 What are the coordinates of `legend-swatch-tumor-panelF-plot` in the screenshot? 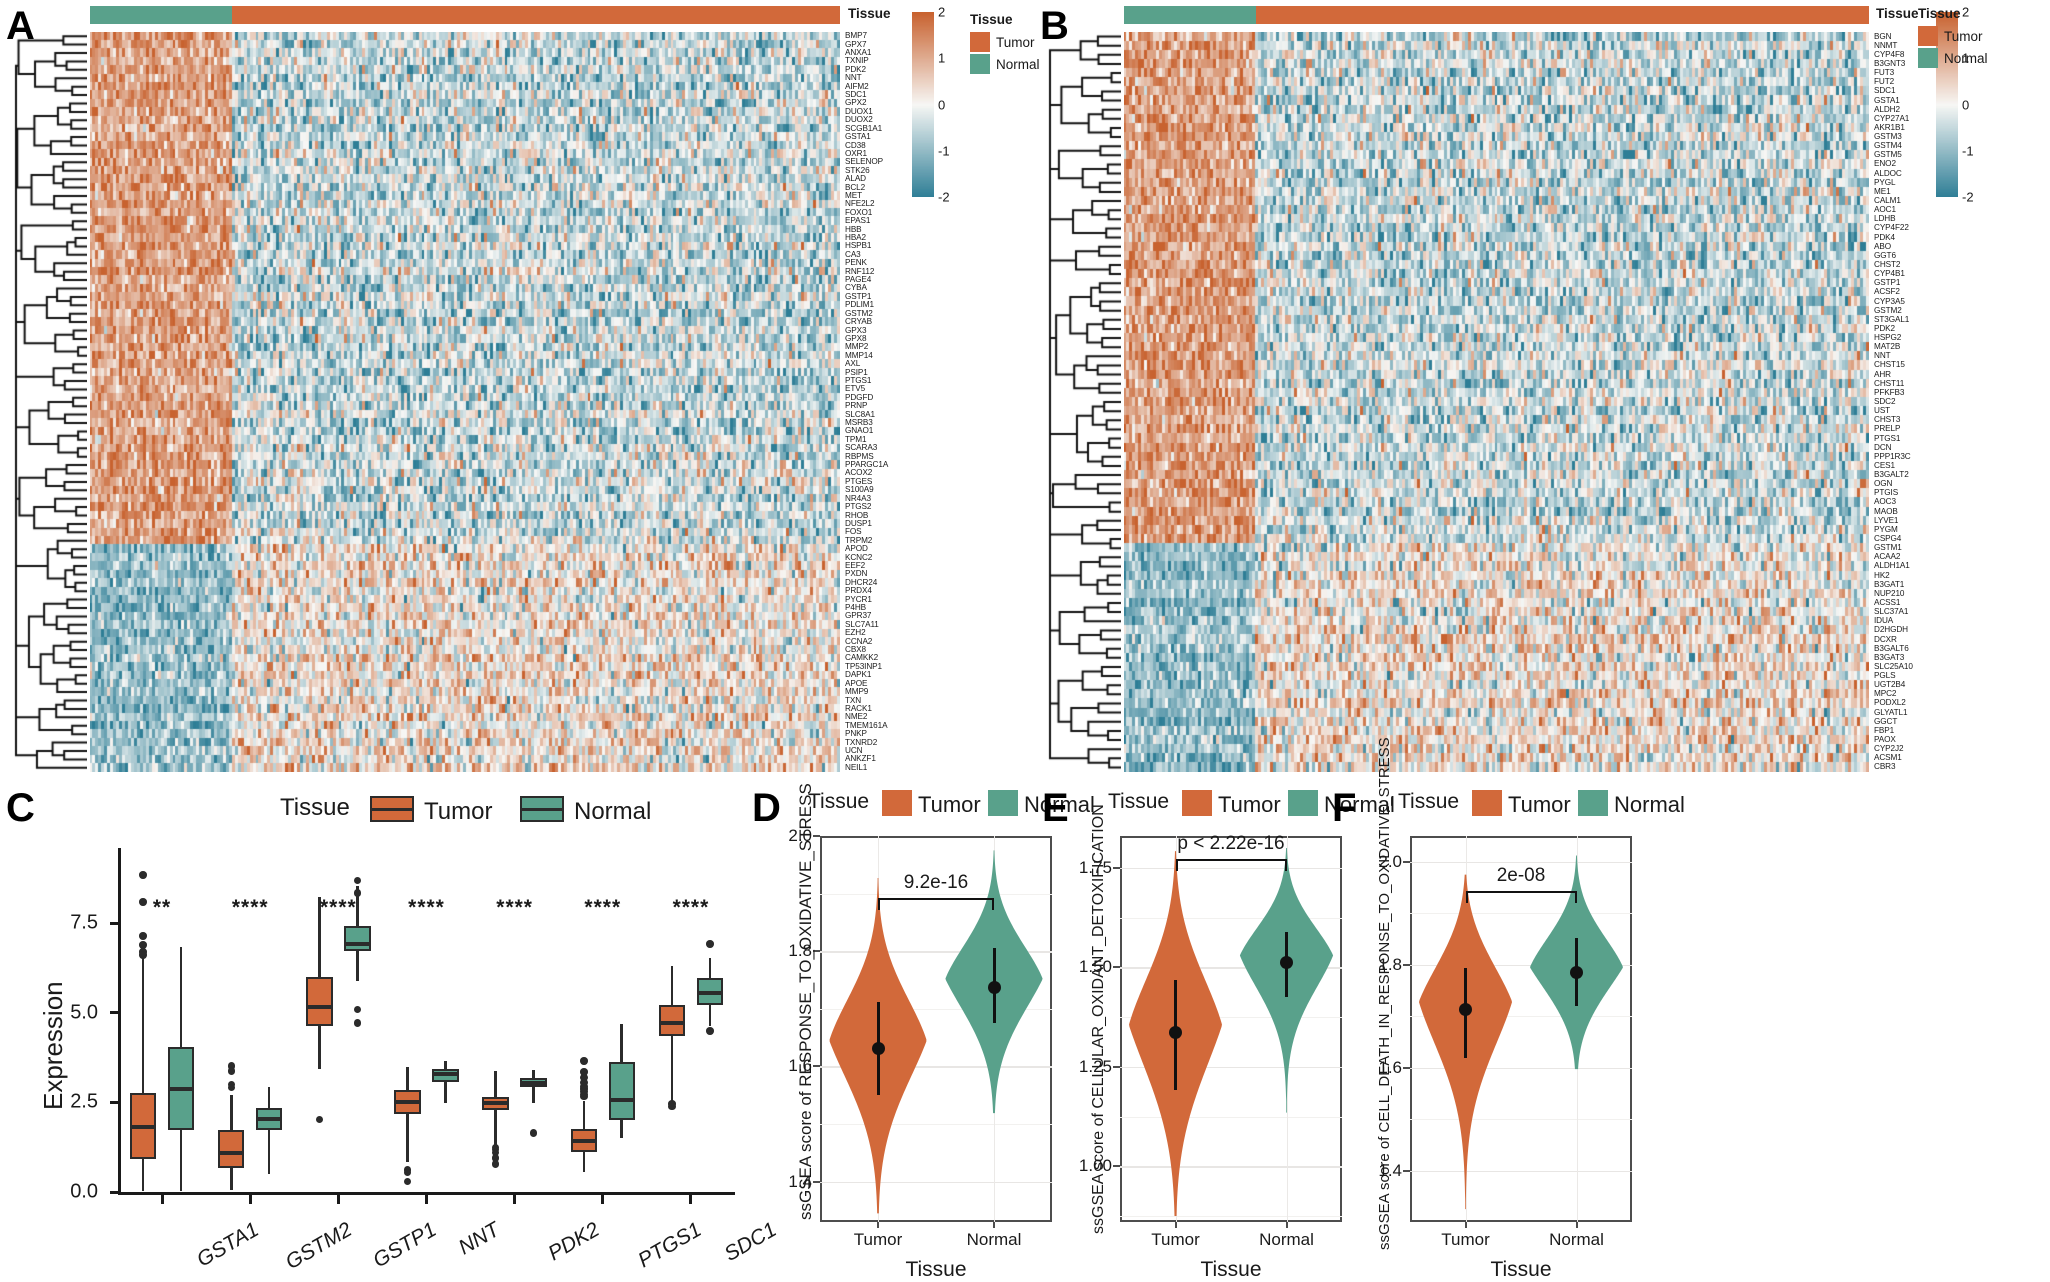 It's located at (1487, 803).